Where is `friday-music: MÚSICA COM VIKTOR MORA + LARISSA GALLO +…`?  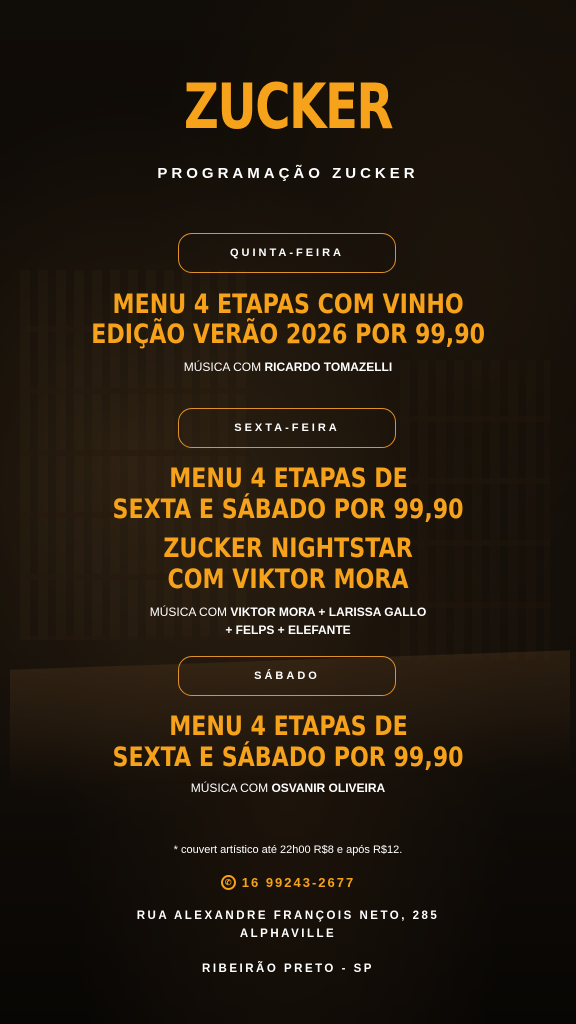 friday-music: MÚSICA COM VIKTOR MORA + LARISSA GALLO +… is located at coordinates (288, 621).